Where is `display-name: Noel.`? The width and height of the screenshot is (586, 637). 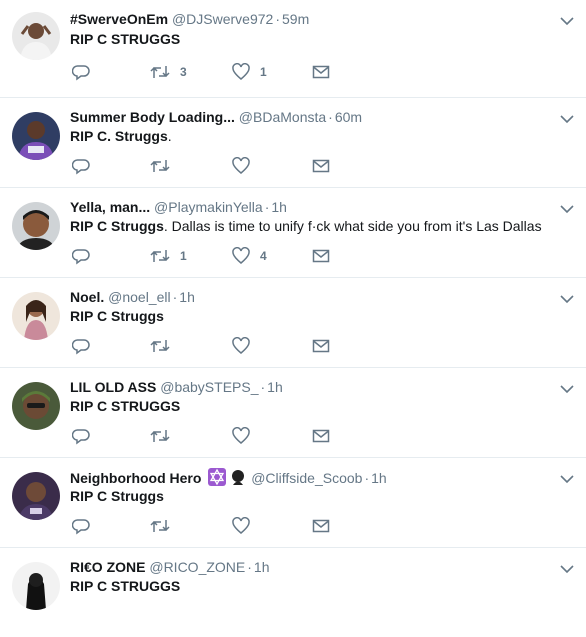 display-name: Noel. is located at coordinates (87, 297).